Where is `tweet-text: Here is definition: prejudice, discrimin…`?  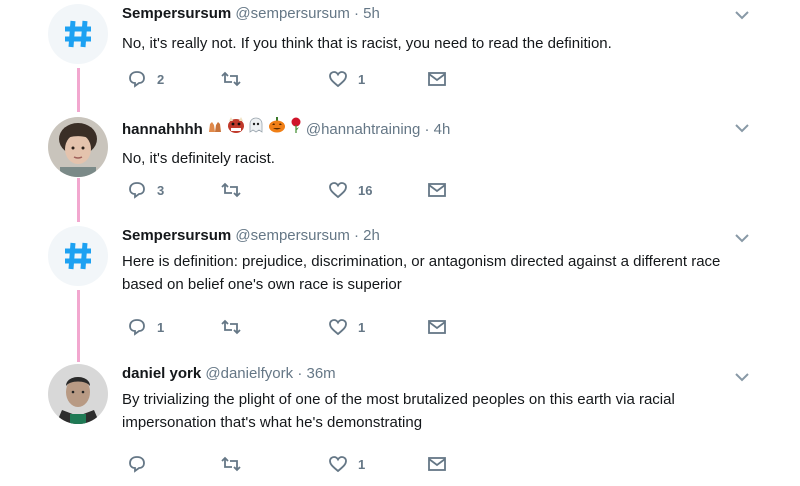
tweet-text: Here is definition: prejudice, discrimin… is located at coordinates (421, 273).